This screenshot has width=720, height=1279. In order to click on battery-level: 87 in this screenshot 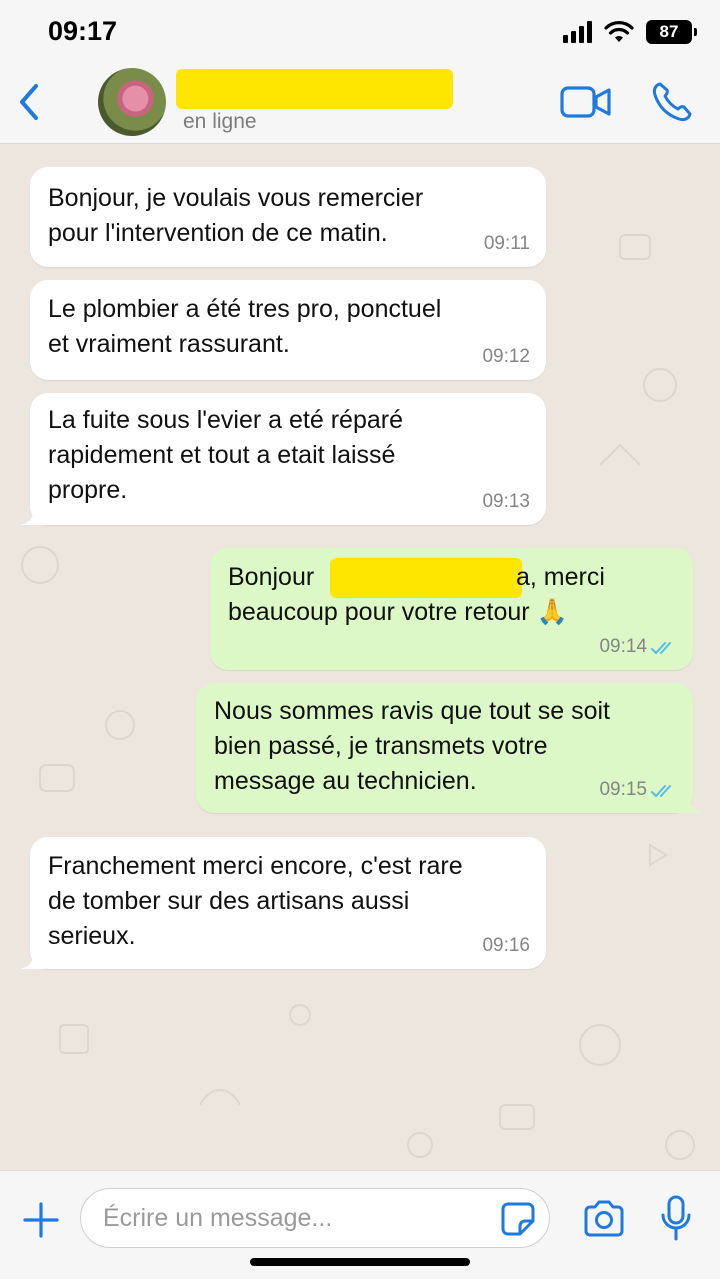, I will do `click(669, 31)`.